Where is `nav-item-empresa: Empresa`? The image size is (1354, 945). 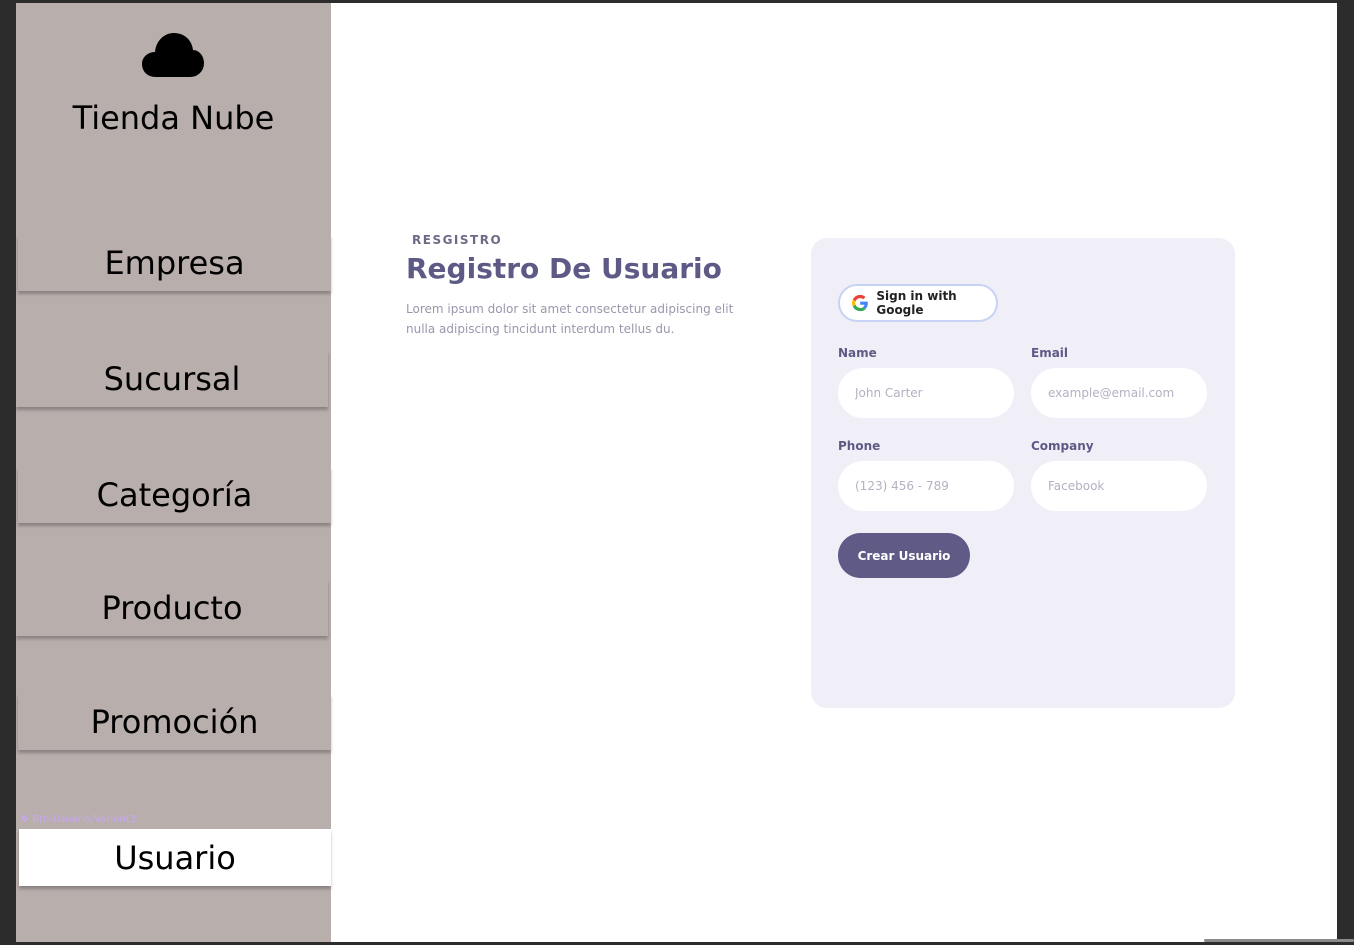 nav-item-empresa: Empresa is located at coordinates (174, 263).